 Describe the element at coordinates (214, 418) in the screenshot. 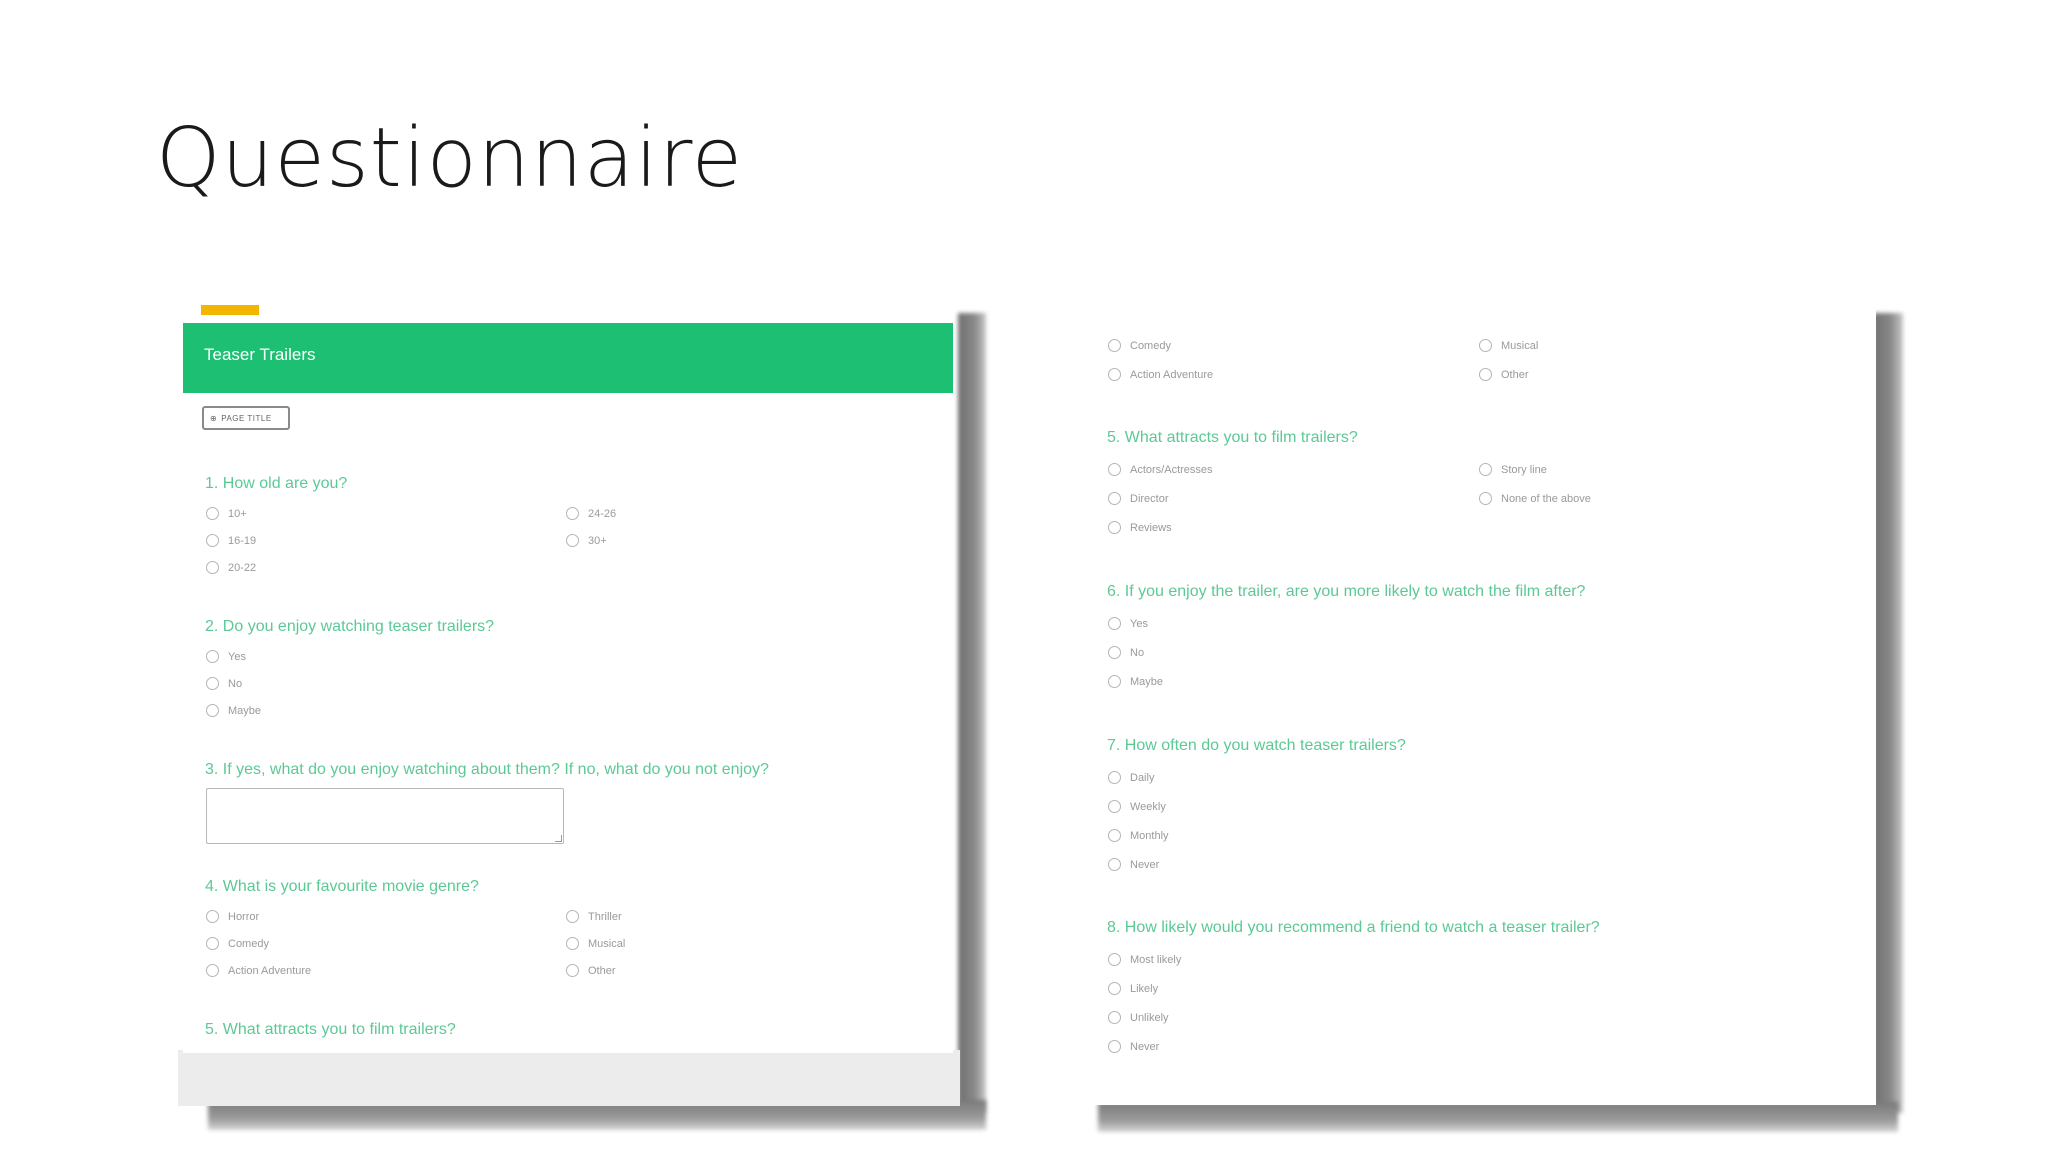

I see `plus-icon: ⊕` at that location.